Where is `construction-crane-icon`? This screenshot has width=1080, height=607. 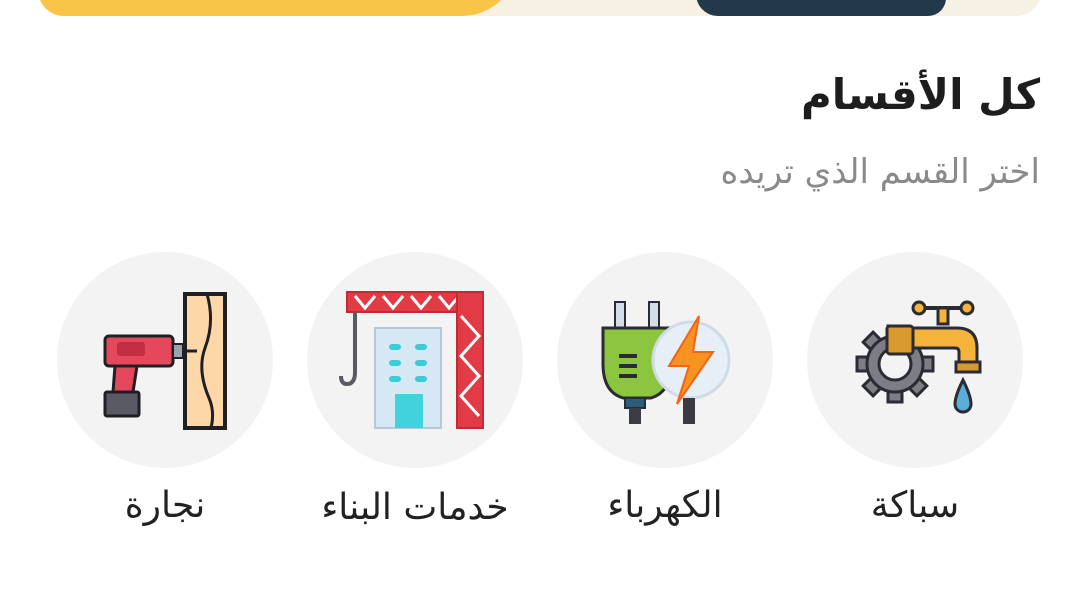
construction-crane-icon is located at coordinates (411, 360).